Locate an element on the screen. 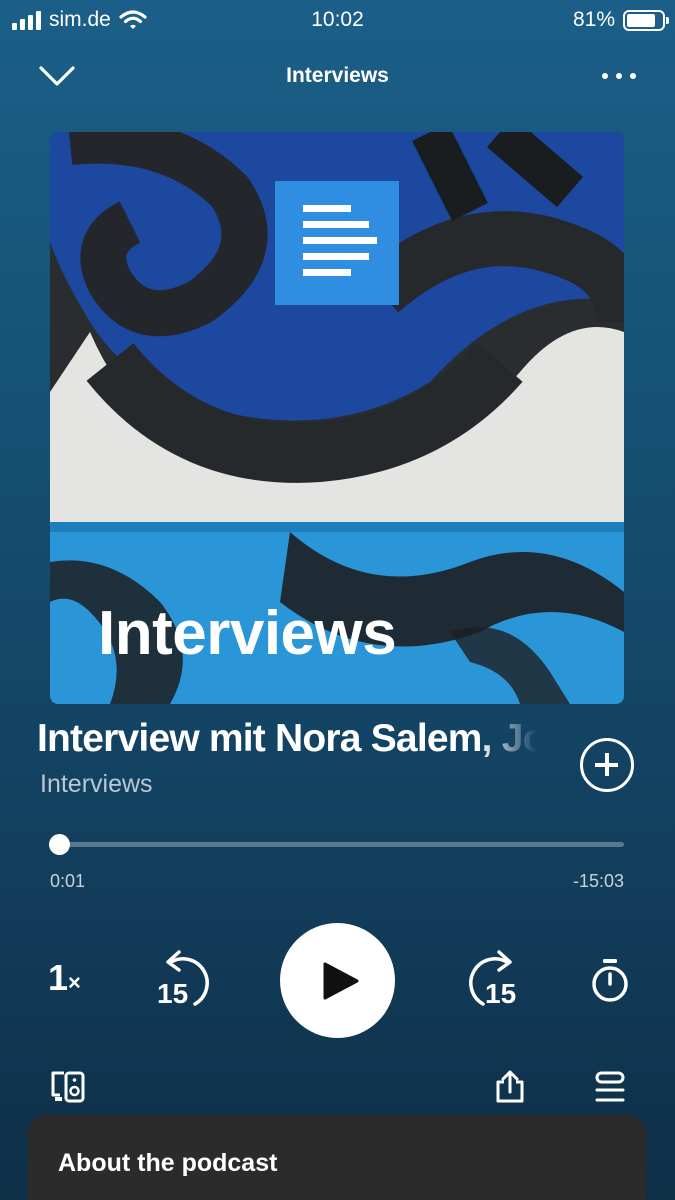 The height and width of the screenshot is (1200, 675). status-bar: sim.de 10:02 81% is located at coordinates (337, 20).